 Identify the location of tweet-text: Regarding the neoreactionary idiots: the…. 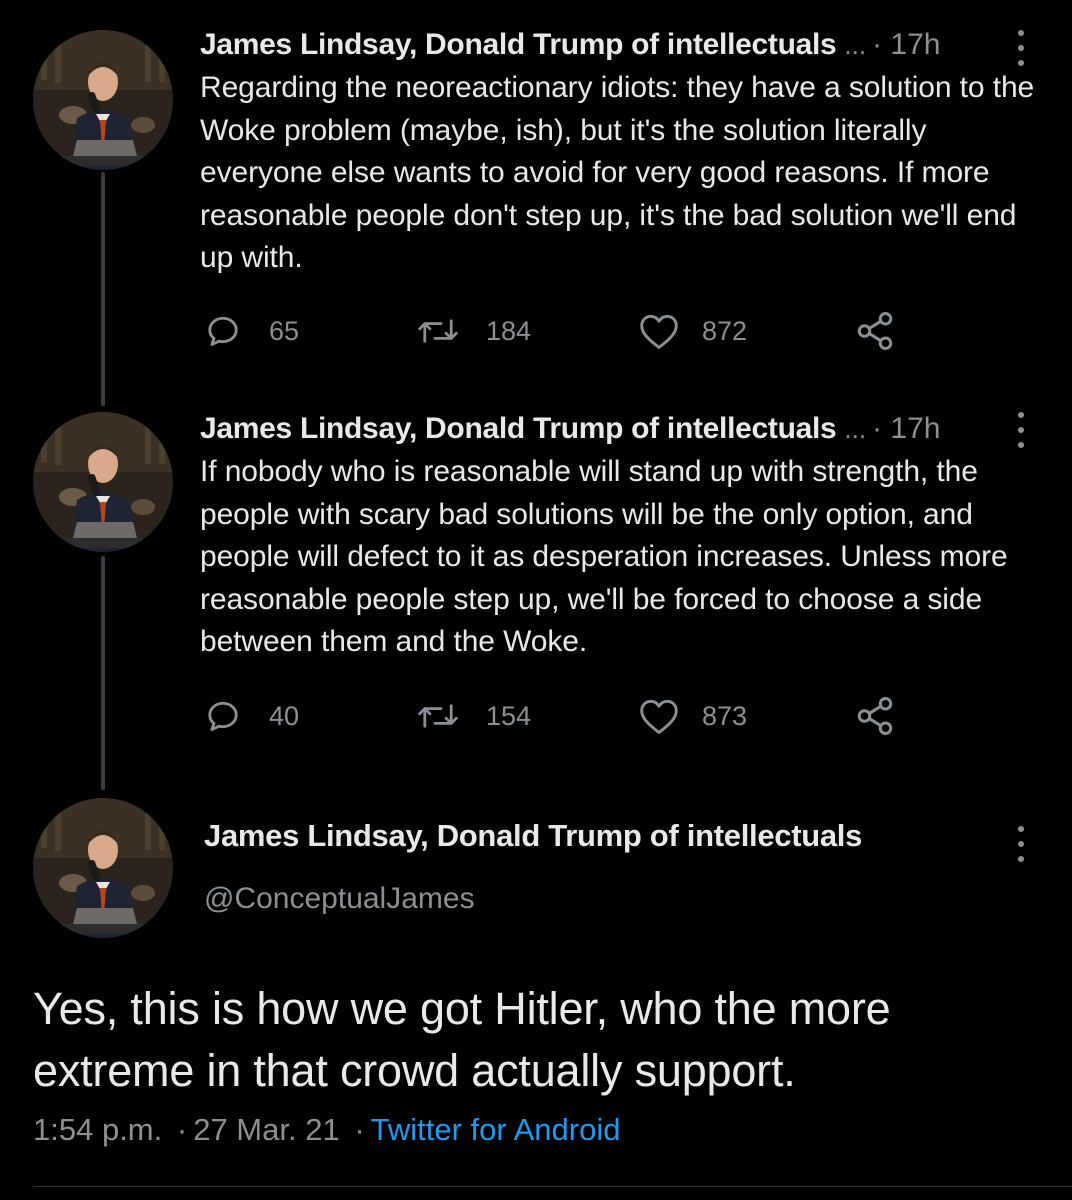
(617, 172).